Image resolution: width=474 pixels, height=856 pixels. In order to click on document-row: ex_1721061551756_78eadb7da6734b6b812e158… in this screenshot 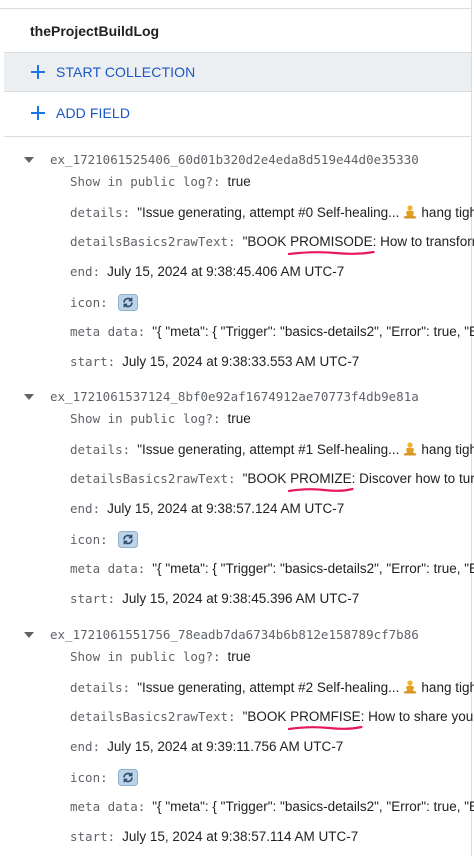, I will do `click(221, 634)`.